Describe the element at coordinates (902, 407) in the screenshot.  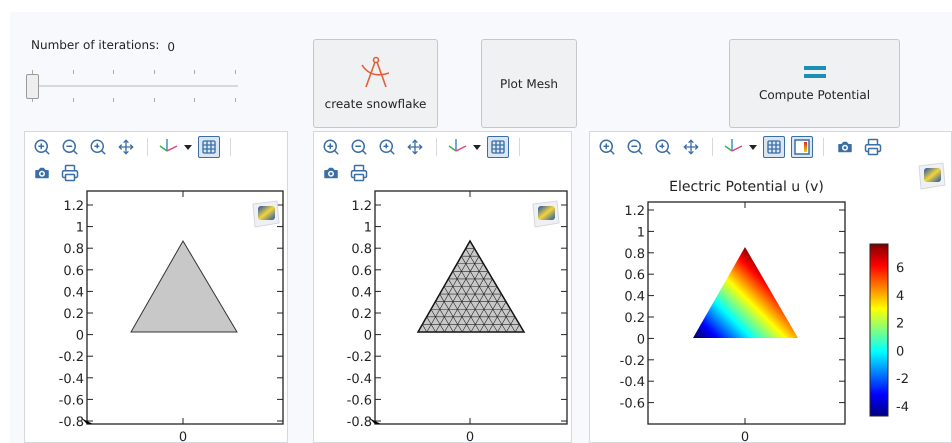
I see `color-bar-label: -4` at that location.